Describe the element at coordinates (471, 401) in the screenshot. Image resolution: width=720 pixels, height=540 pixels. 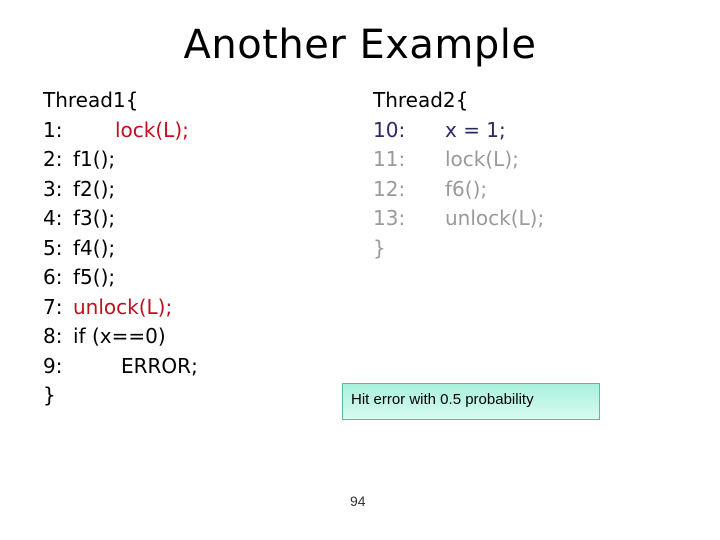
I see `probability-callout: Hit error with 0.5 probability` at that location.